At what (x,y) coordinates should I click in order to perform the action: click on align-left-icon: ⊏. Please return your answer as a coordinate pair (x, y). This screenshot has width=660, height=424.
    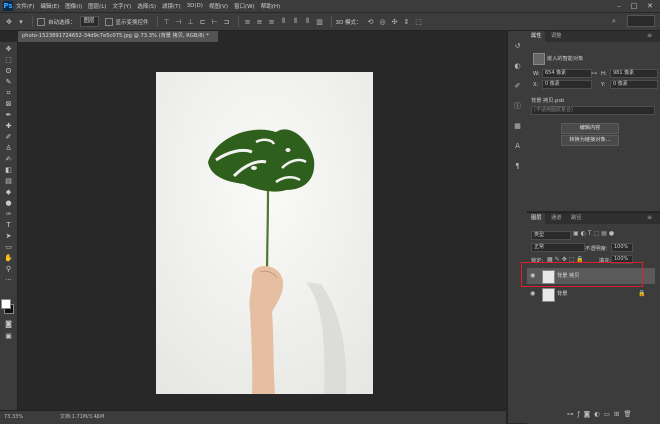
    Looking at the image, I should click on (203, 22).